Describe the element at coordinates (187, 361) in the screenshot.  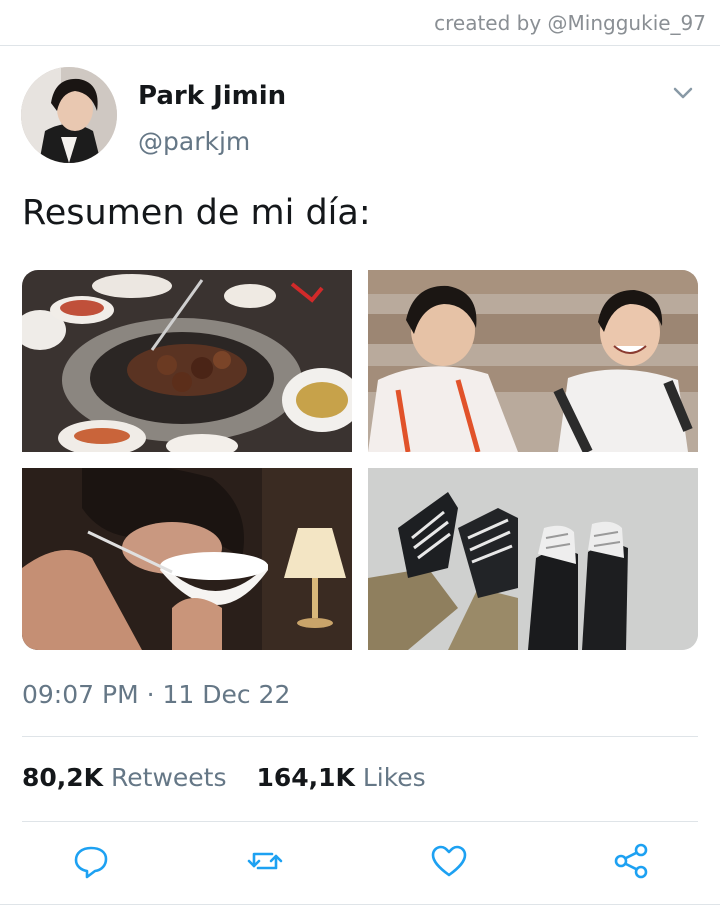
I see `photo-bbq-grill` at that location.